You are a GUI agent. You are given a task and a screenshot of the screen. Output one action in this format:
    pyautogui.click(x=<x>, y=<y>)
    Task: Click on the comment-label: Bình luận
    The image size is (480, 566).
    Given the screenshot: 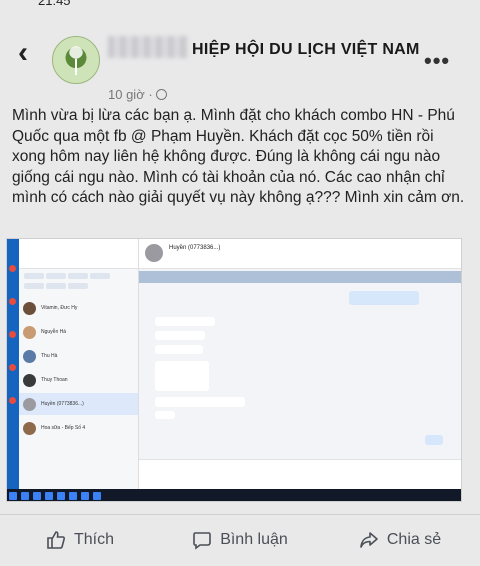 What is the action you would take?
    pyautogui.click(x=254, y=539)
    